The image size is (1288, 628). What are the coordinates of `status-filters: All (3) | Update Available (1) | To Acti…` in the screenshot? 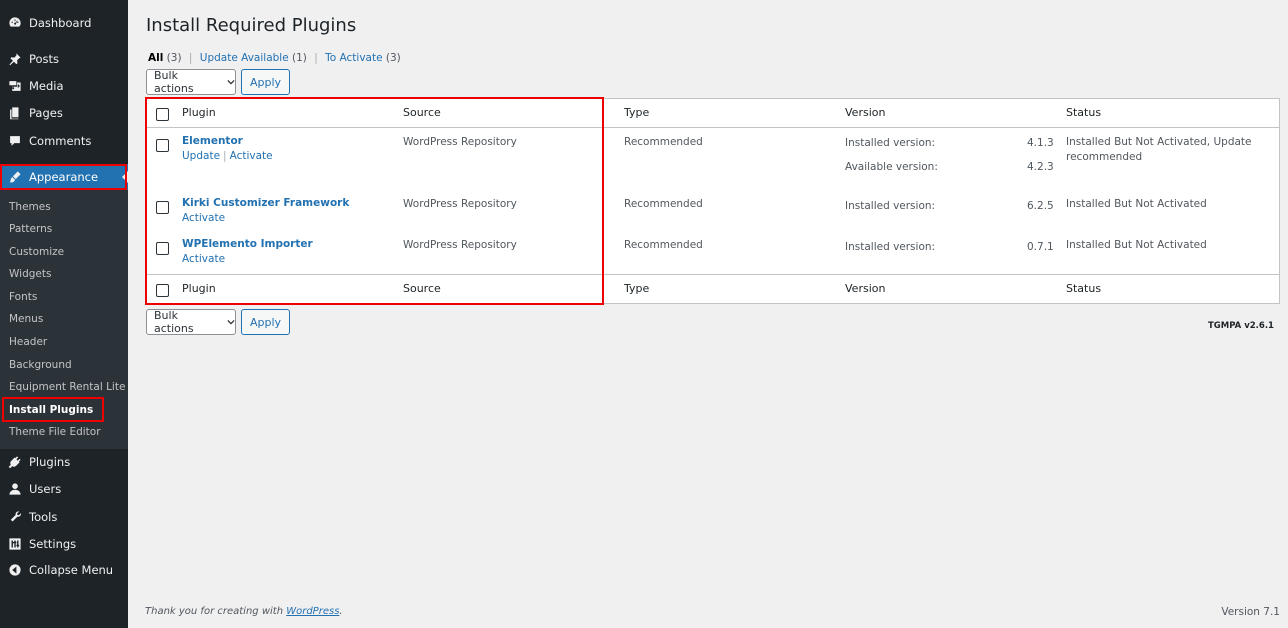 It's located at (274, 58).